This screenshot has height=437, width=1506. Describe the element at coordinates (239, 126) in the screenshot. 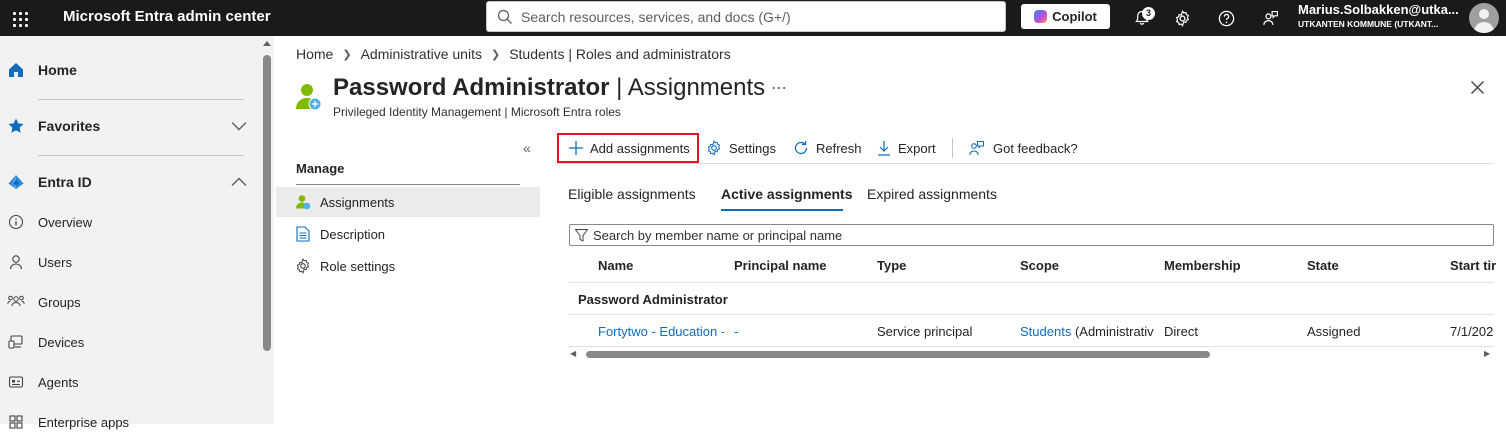

I see `chevron-down-icon` at that location.